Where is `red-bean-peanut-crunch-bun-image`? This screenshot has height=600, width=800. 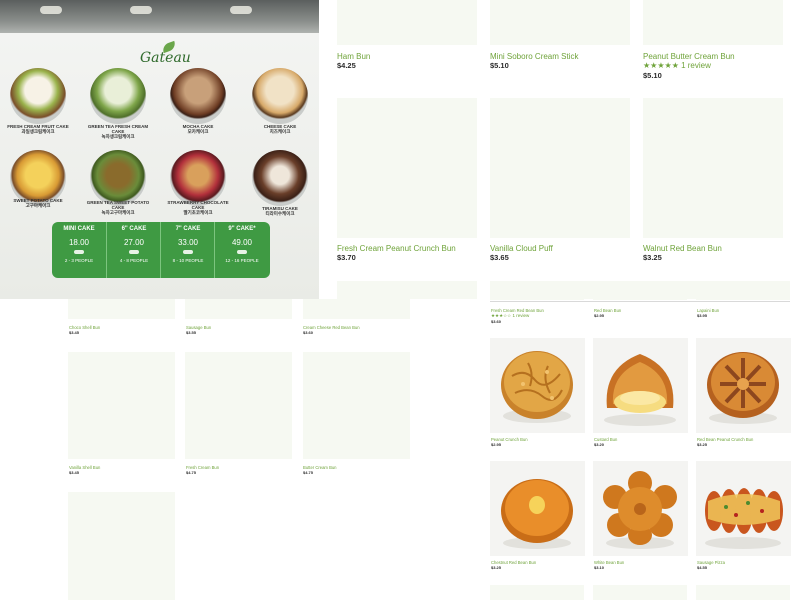
red-bean-peanut-crunch-bun-image is located at coordinates (743, 385).